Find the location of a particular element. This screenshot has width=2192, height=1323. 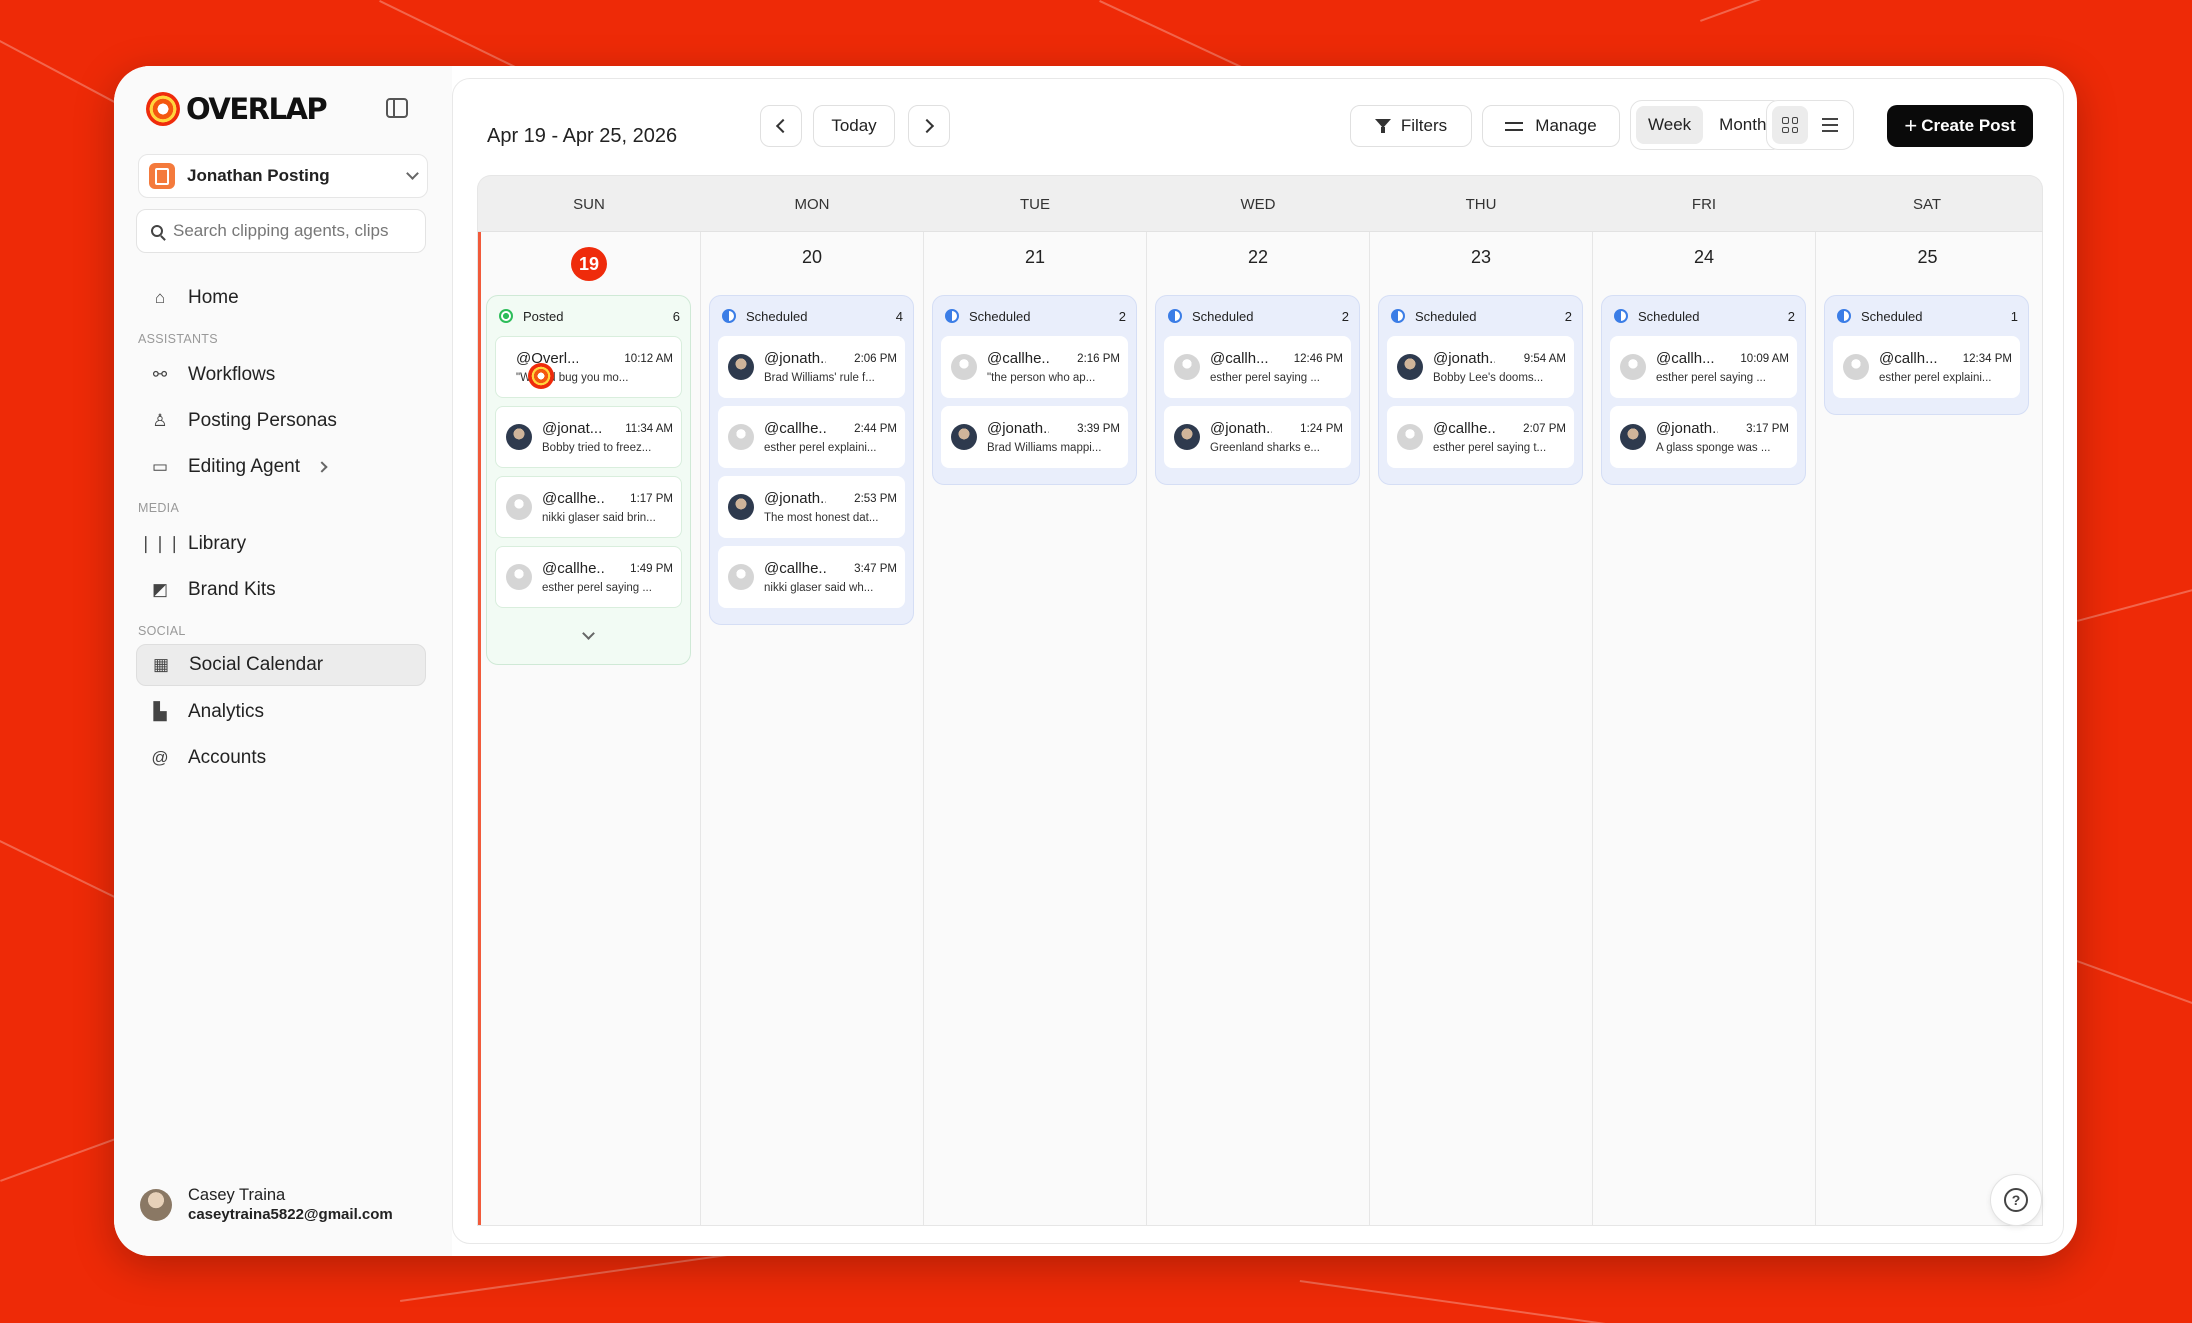

search-input: Search clipping agents, clips is located at coordinates (281, 231).